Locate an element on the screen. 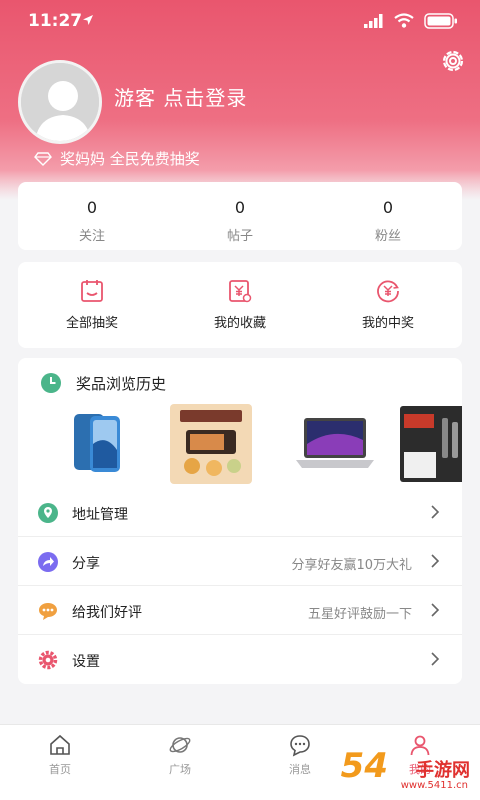 This screenshot has height=800, width=480. watermark-text: 手游网 is located at coordinates (443, 770).